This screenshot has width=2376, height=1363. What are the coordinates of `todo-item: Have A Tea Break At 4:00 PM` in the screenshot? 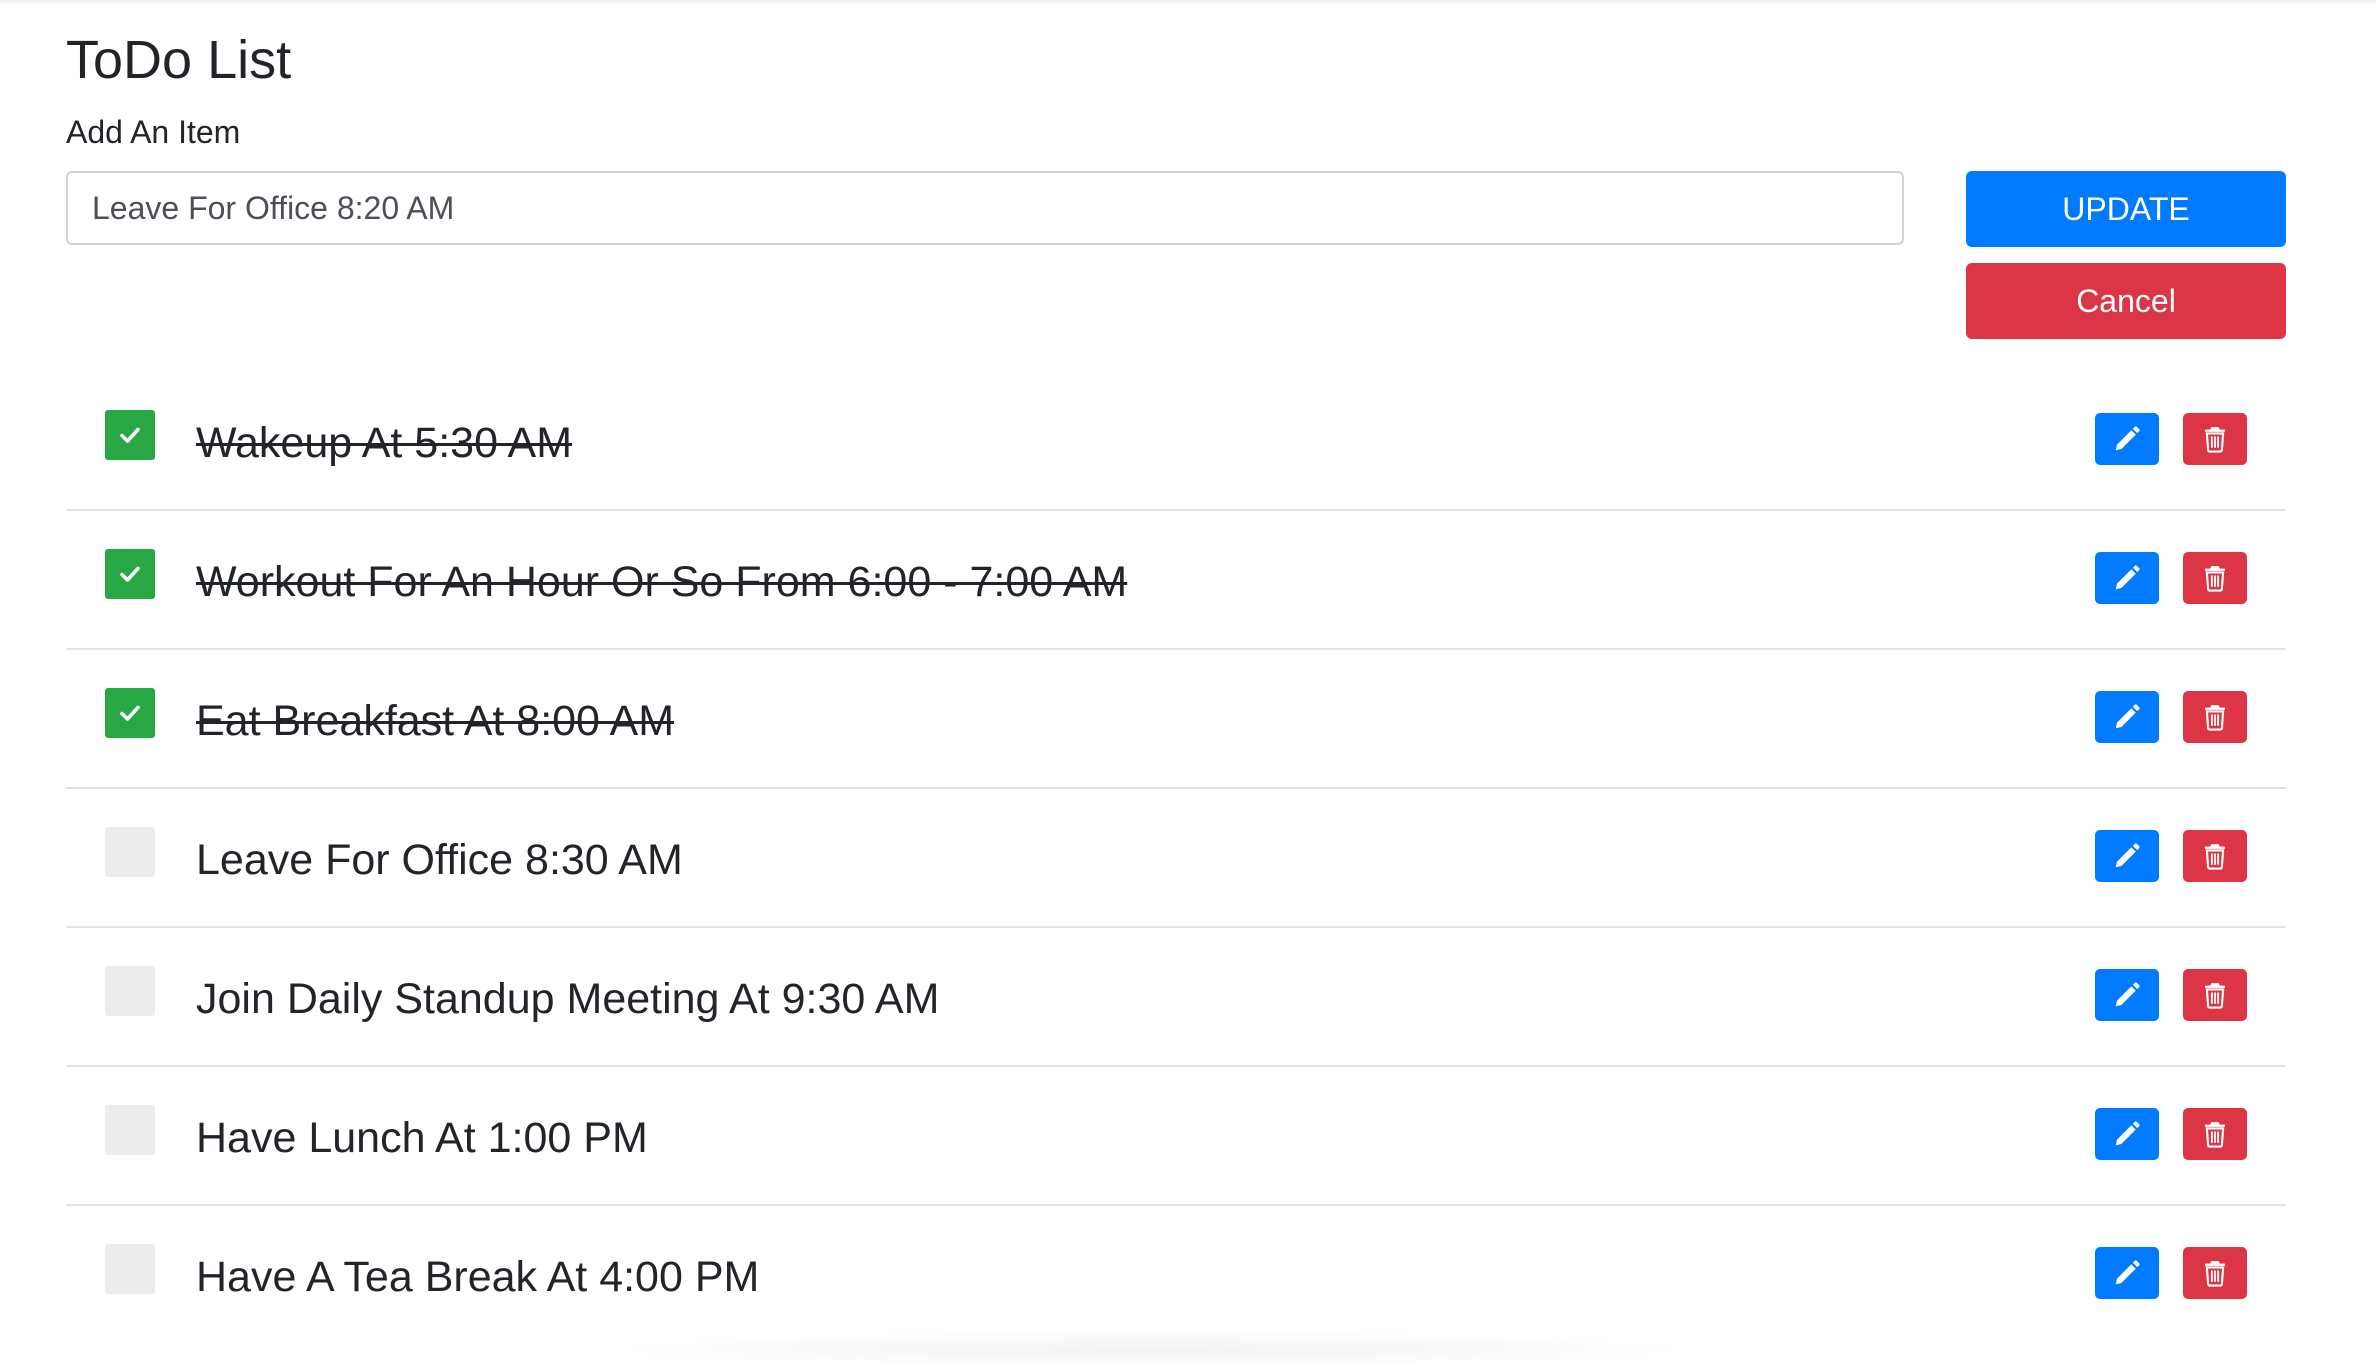 It's located at (1176, 1275).